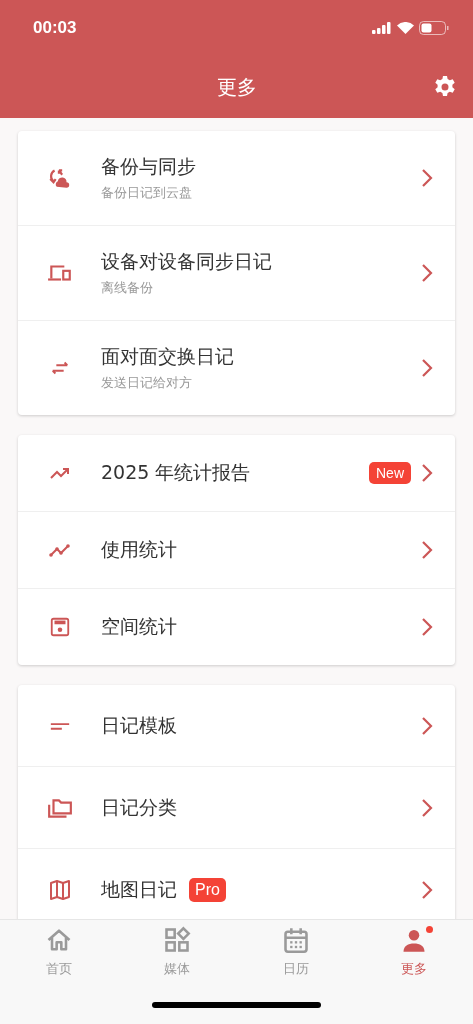 The width and height of the screenshot is (473, 1024). Describe the element at coordinates (139, 626) in the screenshot. I see `item-title: 空间统计` at that location.